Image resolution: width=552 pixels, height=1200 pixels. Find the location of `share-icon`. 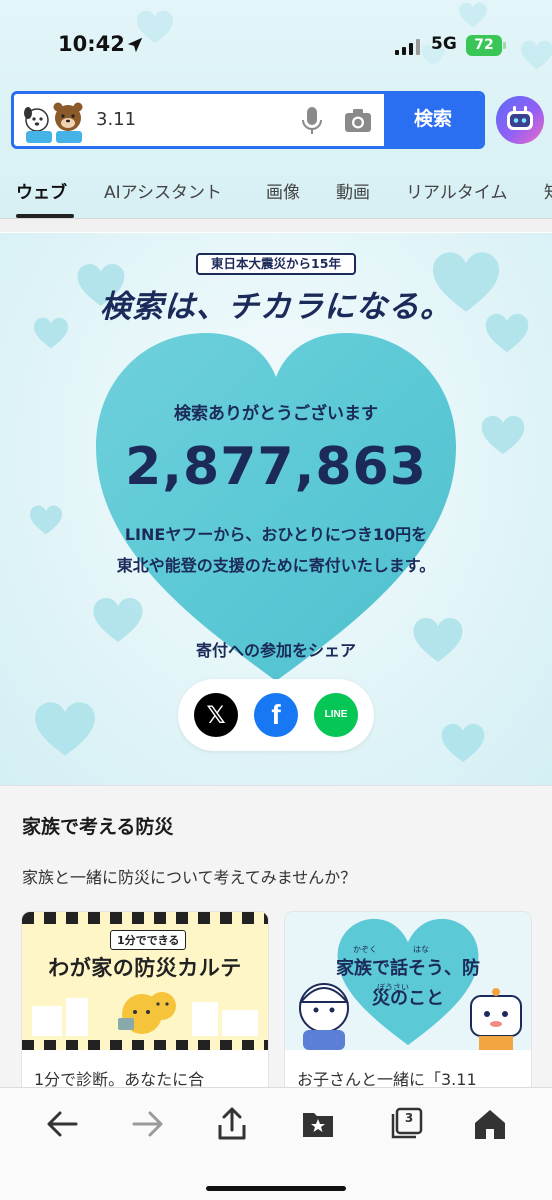

share-icon is located at coordinates (232, 1124).